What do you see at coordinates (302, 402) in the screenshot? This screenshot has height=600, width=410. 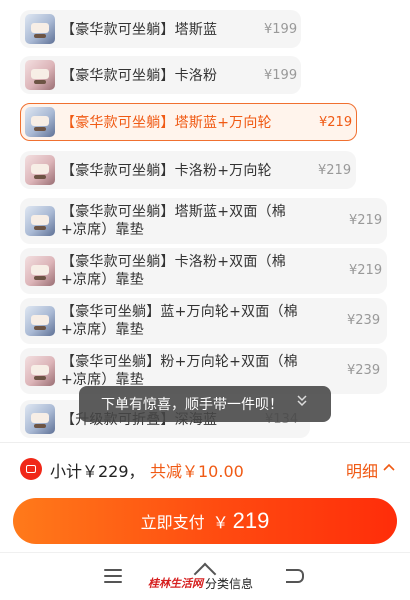 I see `double-chevron-down-icon` at bounding box center [302, 402].